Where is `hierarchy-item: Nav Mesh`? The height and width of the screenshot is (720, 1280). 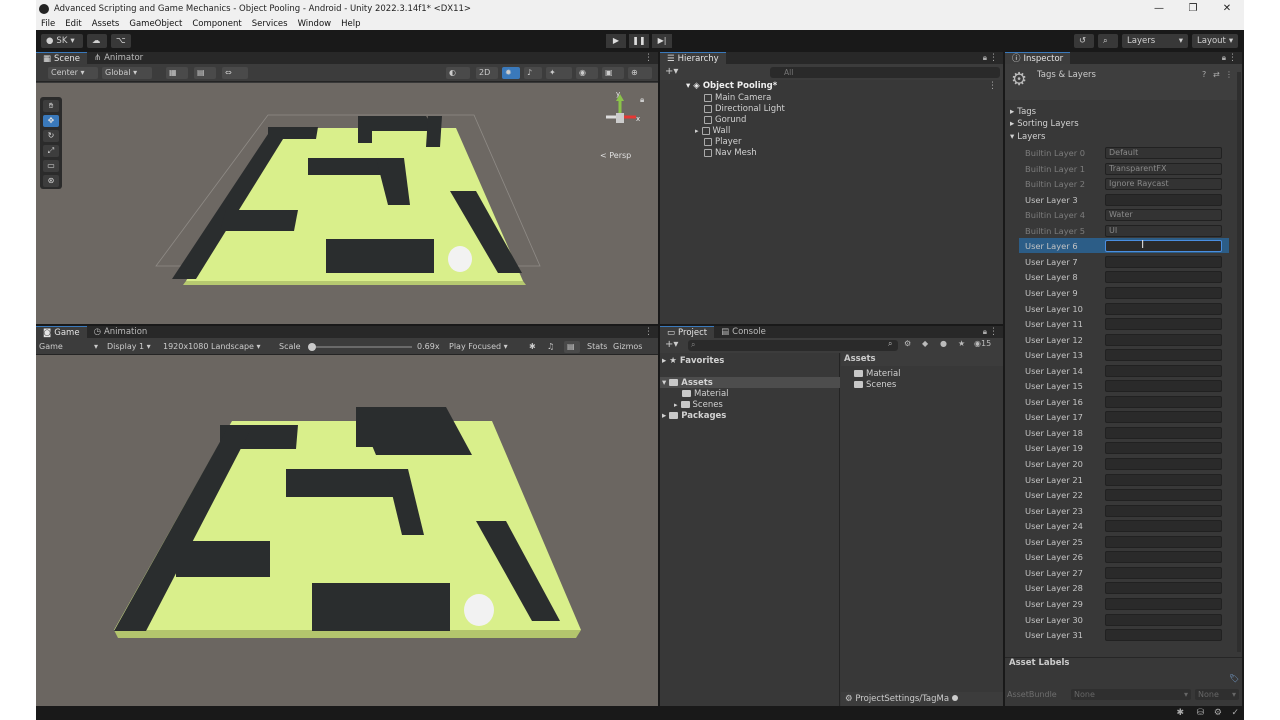 hierarchy-item: Nav Mesh is located at coordinates (730, 152).